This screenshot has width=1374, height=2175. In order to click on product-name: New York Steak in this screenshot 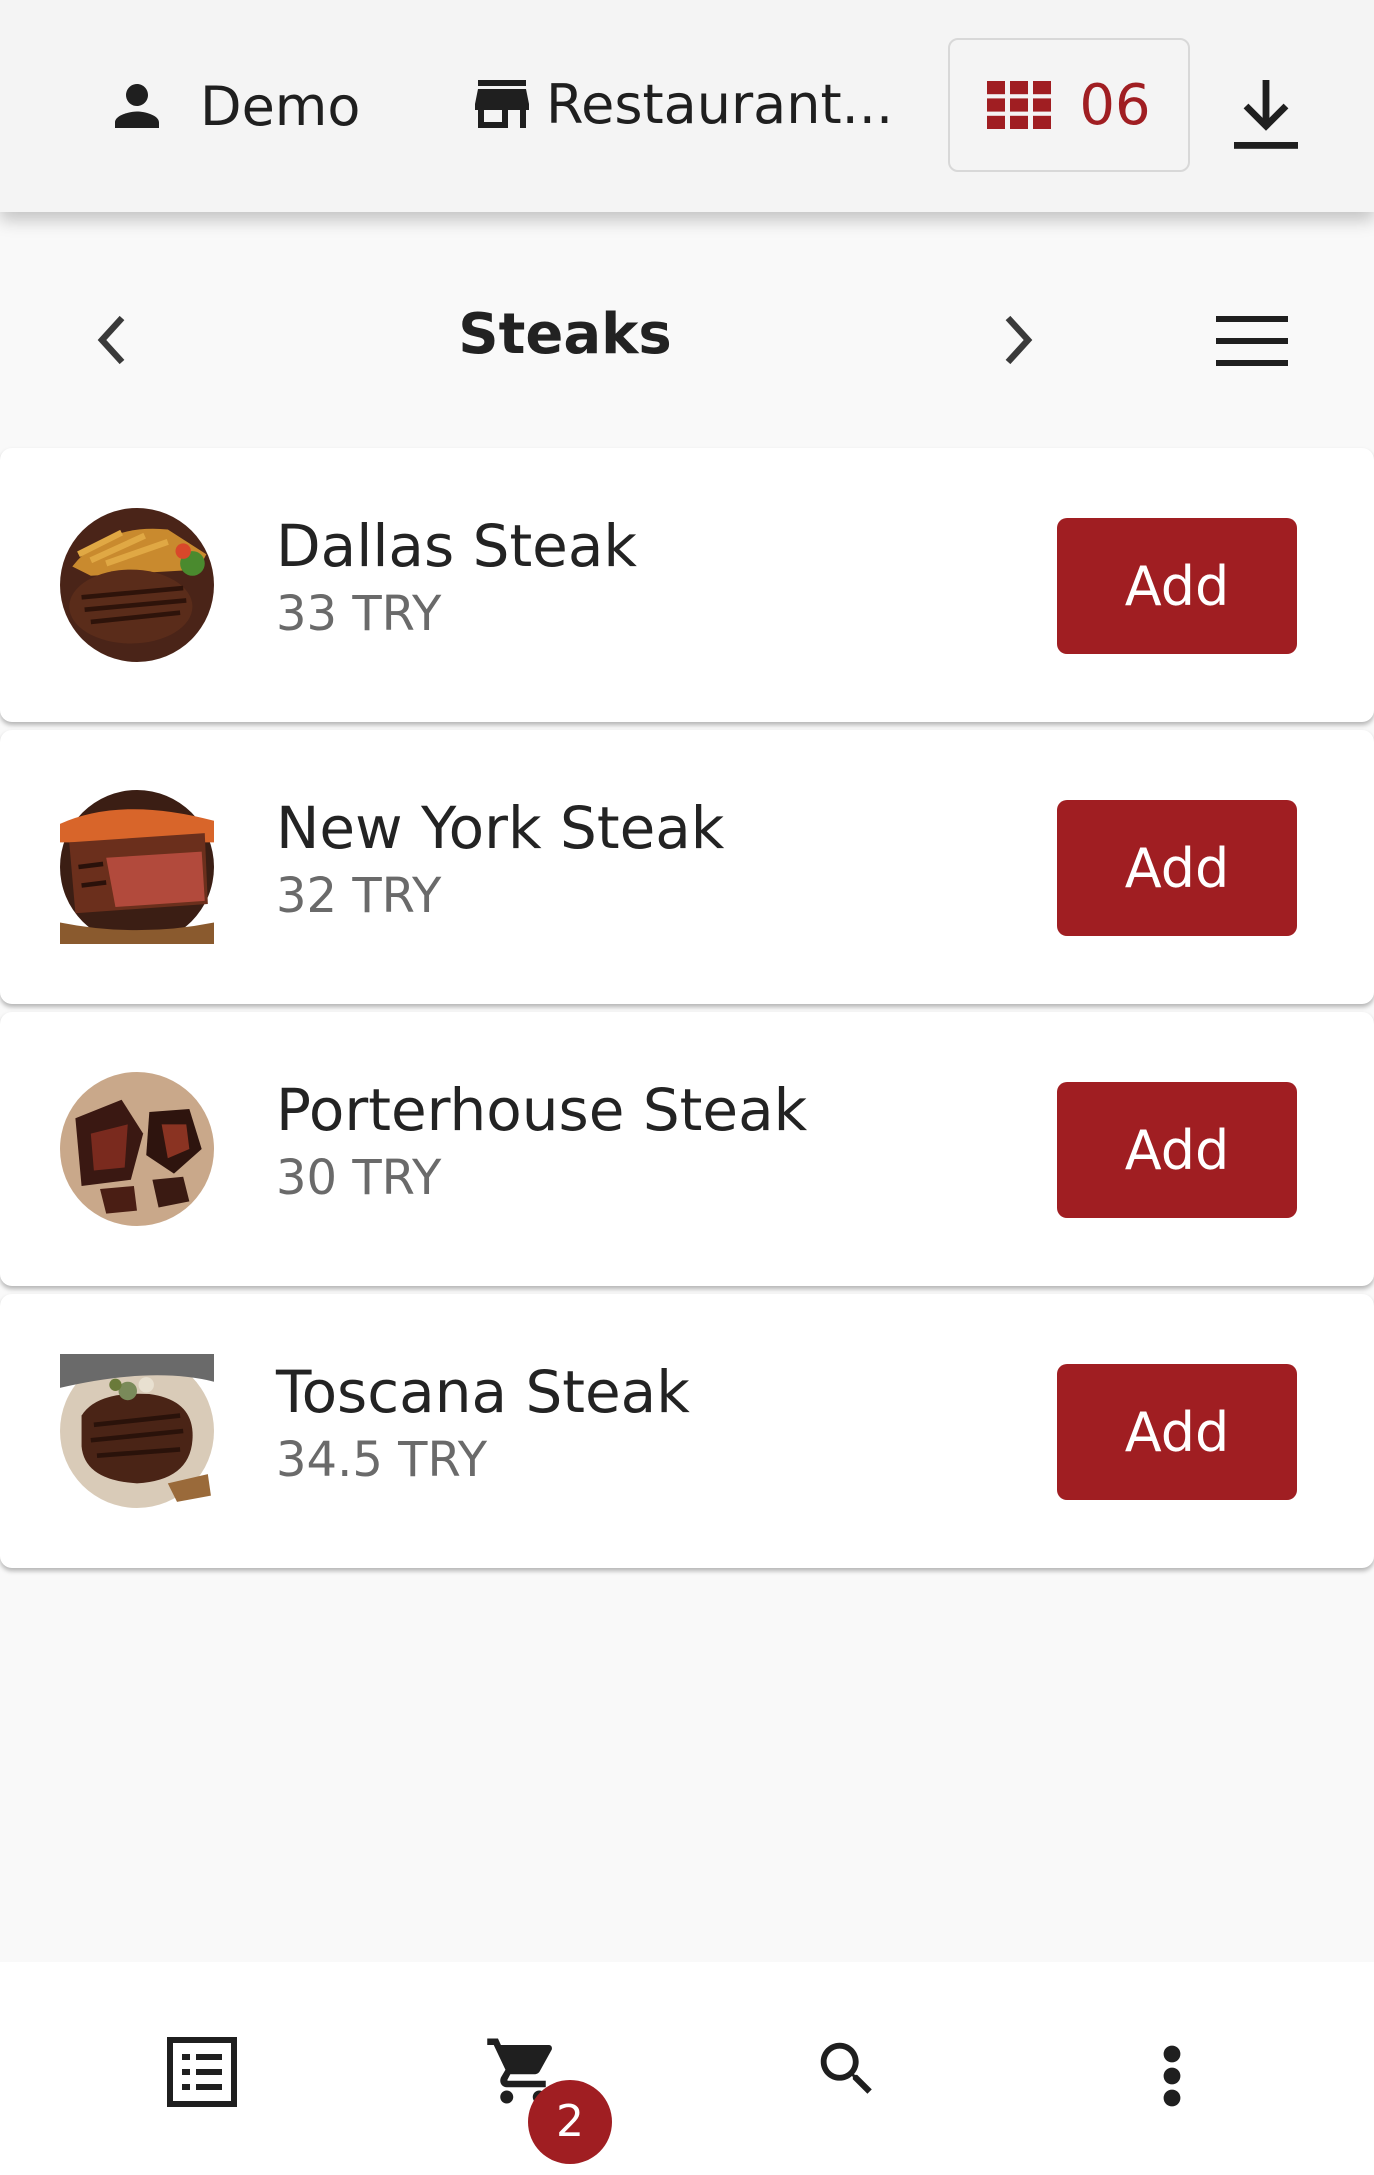, I will do `click(500, 828)`.